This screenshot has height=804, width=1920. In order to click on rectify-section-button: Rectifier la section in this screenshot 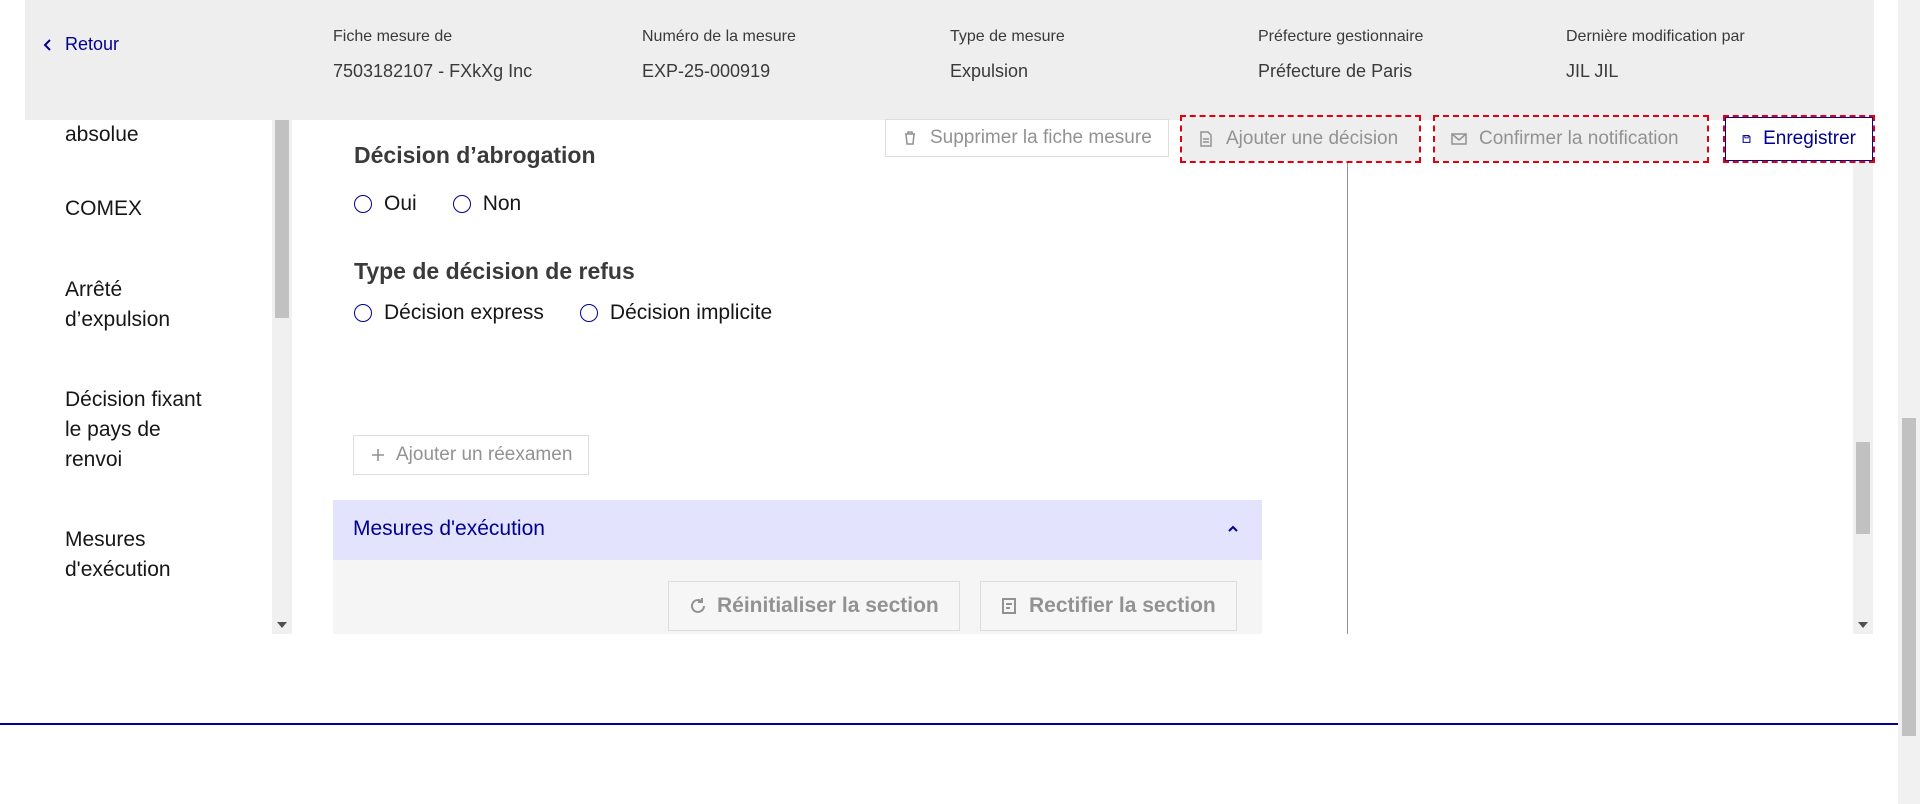, I will do `click(1108, 606)`.